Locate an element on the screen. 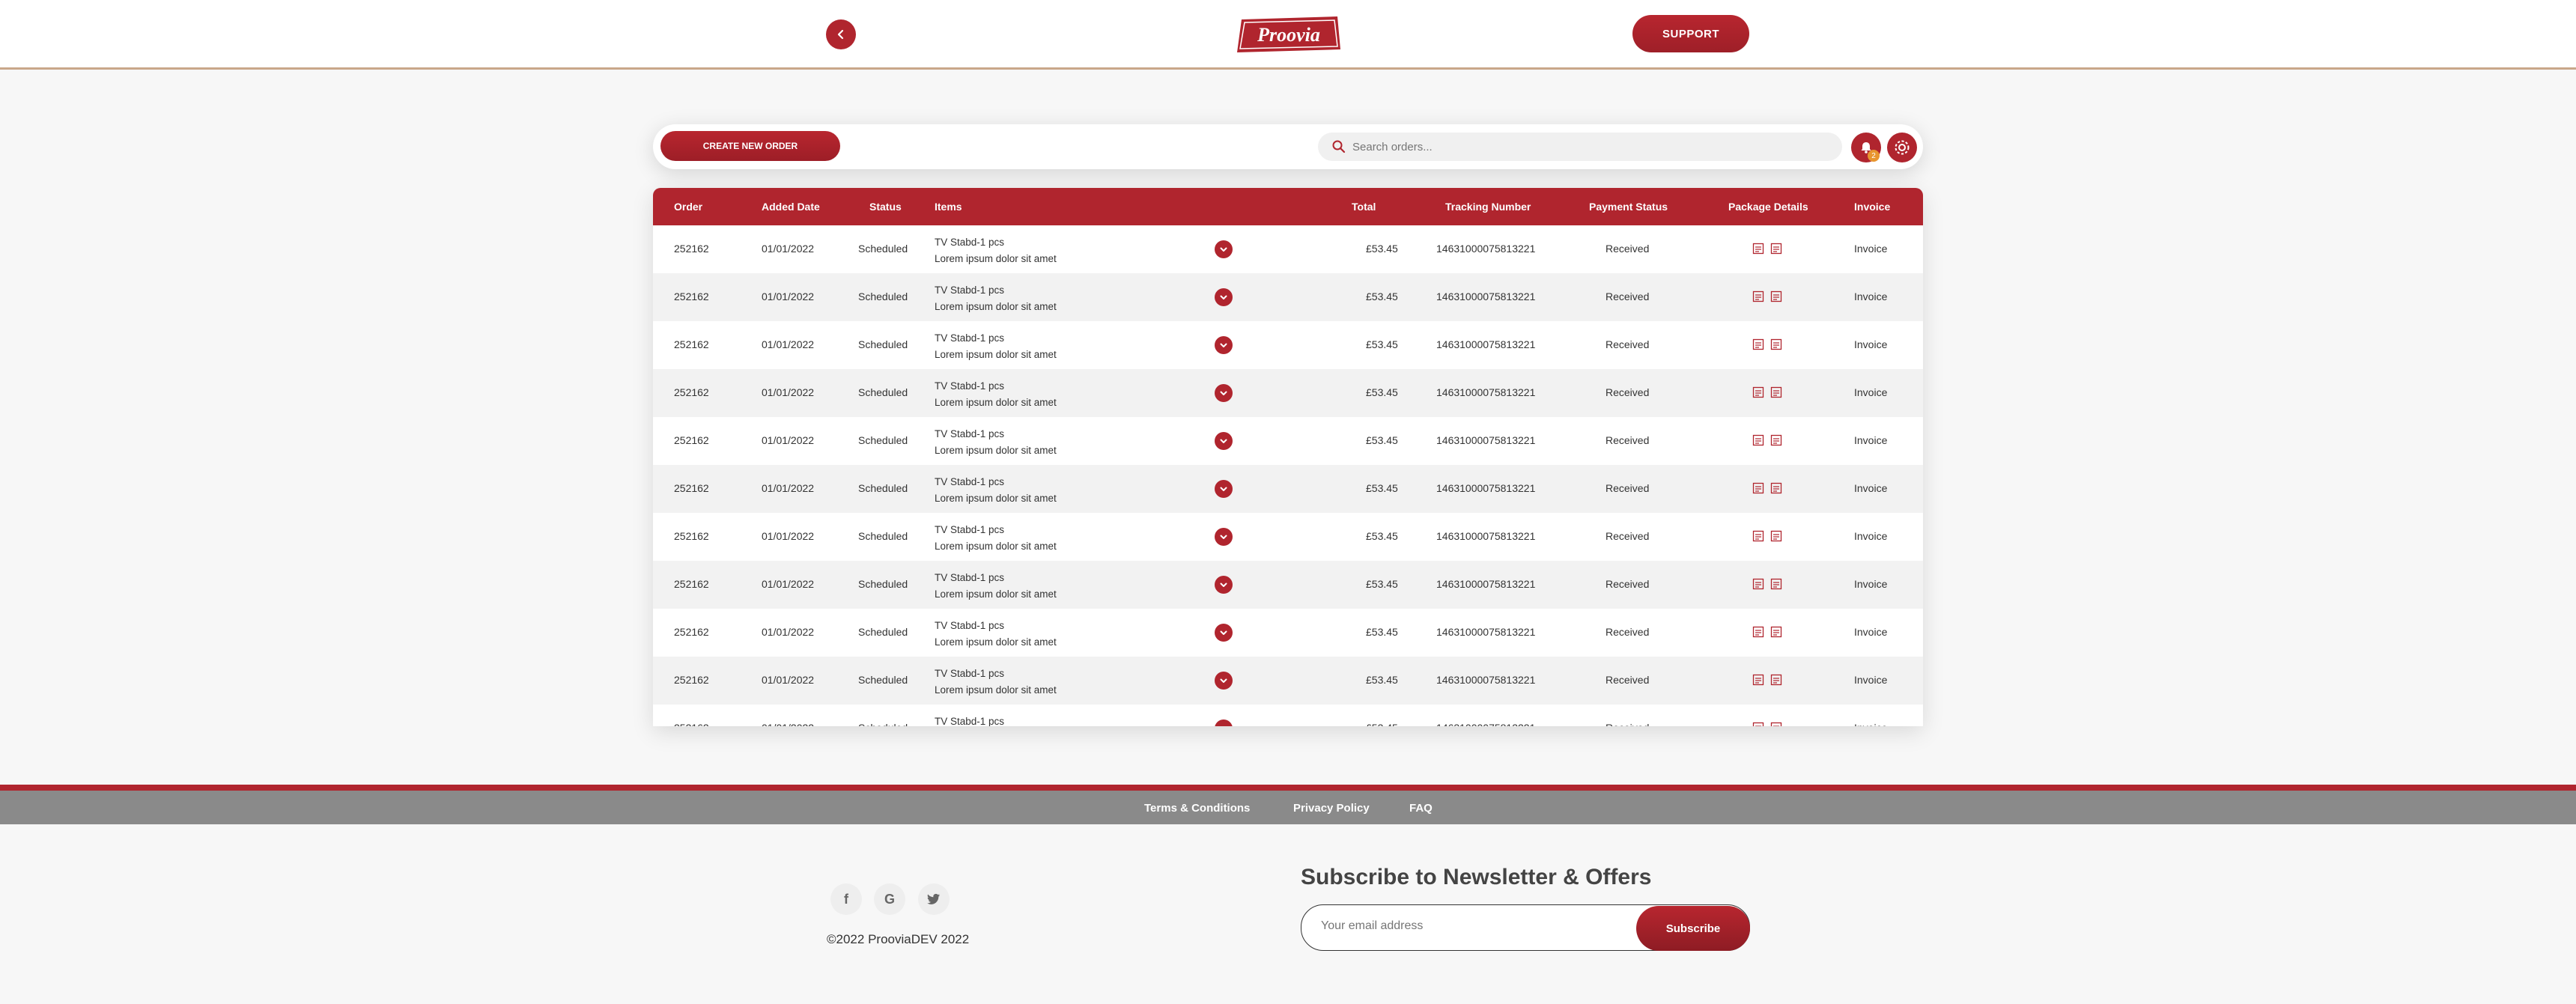 This screenshot has width=2576, height=1004. added-date: 01/01/2022 is located at coordinates (788, 632).